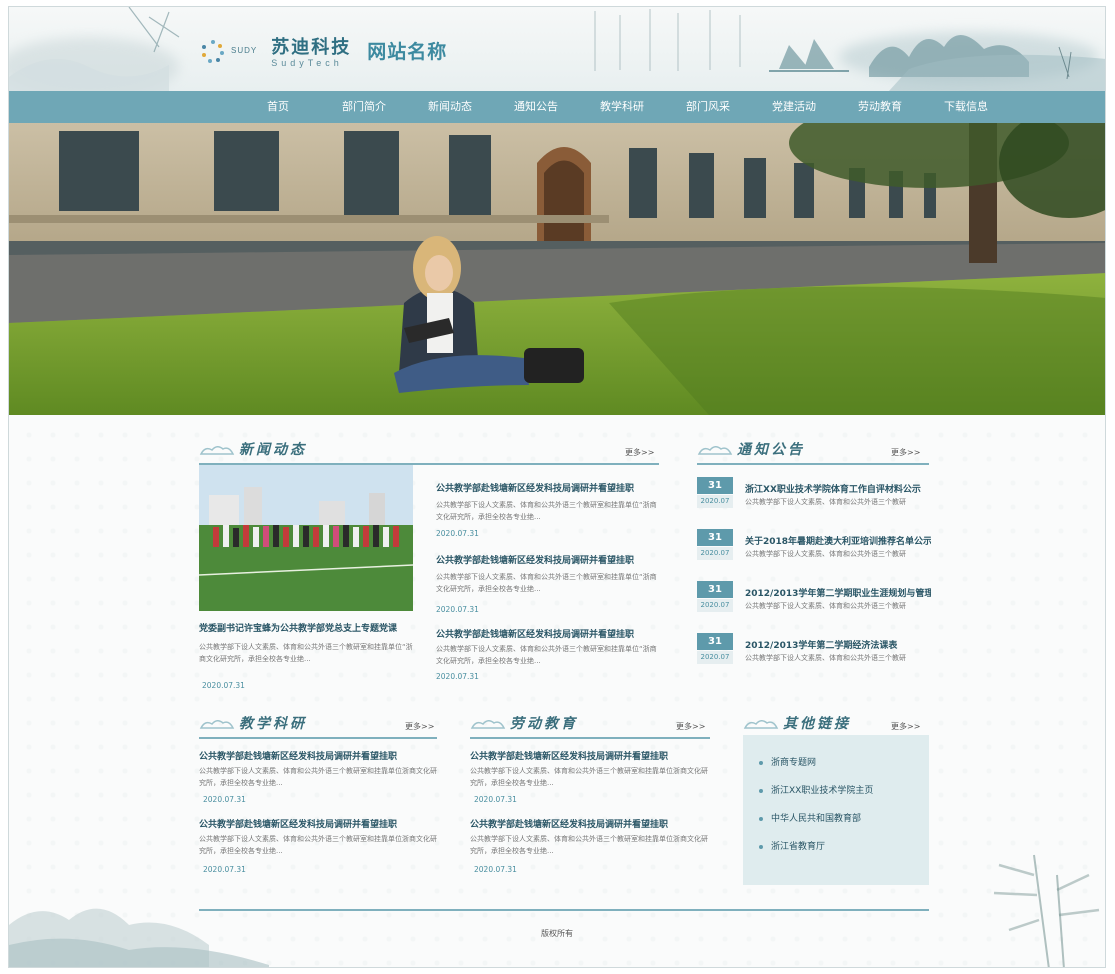  Describe the element at coordinates (419, 726) in the screenshot. I see `teaching-more-link: 更多>>` at that location.